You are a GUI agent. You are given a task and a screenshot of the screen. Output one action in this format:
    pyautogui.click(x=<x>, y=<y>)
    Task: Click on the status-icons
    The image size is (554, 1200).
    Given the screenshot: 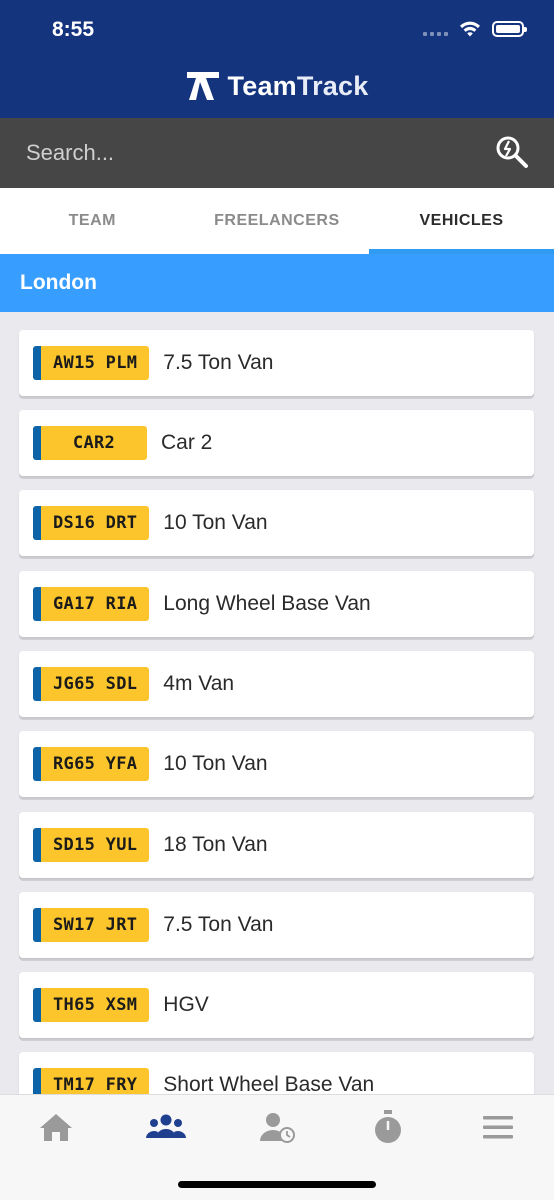 What is the action you would take?
    pyautogui.click(x=475, y=29)
    